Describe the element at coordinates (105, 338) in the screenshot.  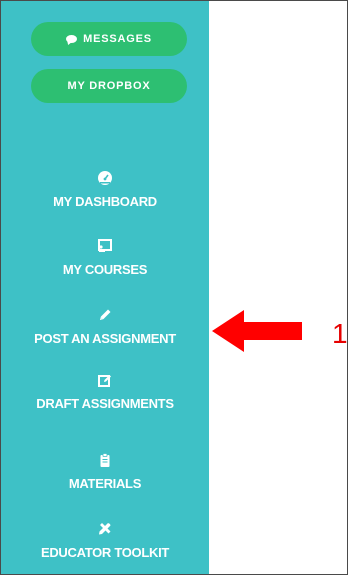
I see `sidebar-item-label: POST AN ASSIGNMENT` at that location.